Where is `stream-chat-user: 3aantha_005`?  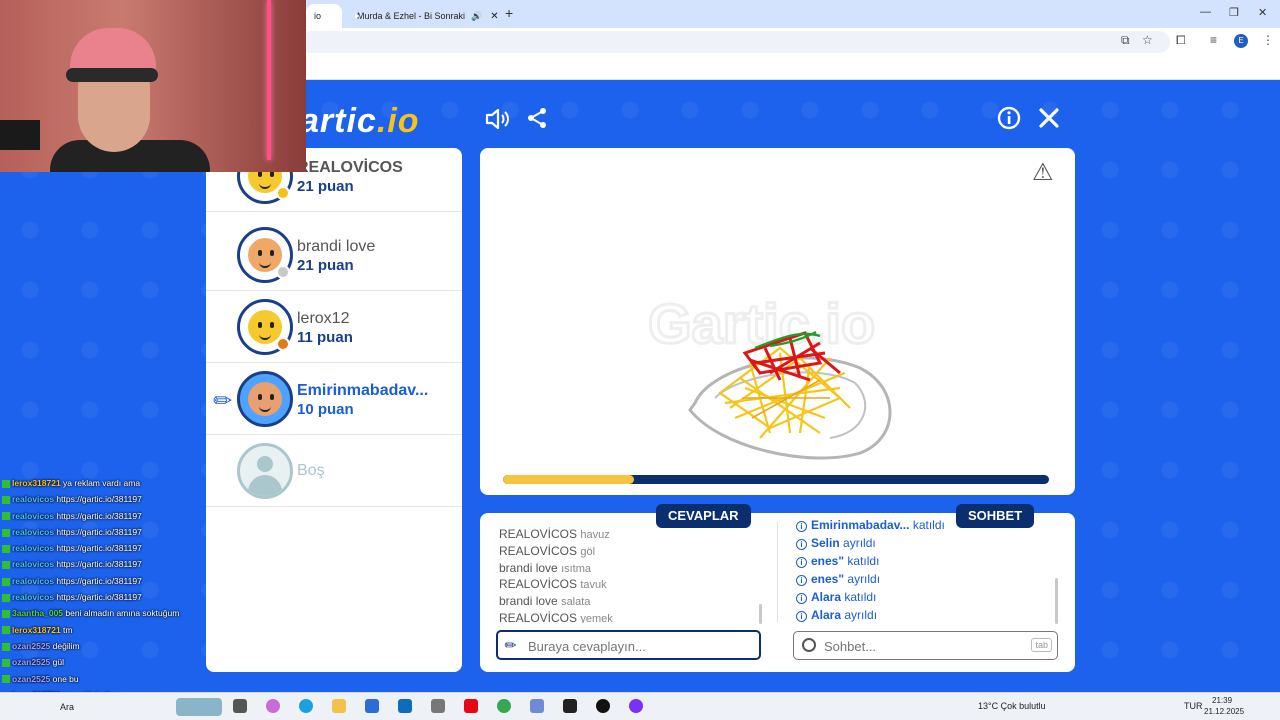
stream-chat-user: 3aantha_005 is located at coordinates (38, 613).